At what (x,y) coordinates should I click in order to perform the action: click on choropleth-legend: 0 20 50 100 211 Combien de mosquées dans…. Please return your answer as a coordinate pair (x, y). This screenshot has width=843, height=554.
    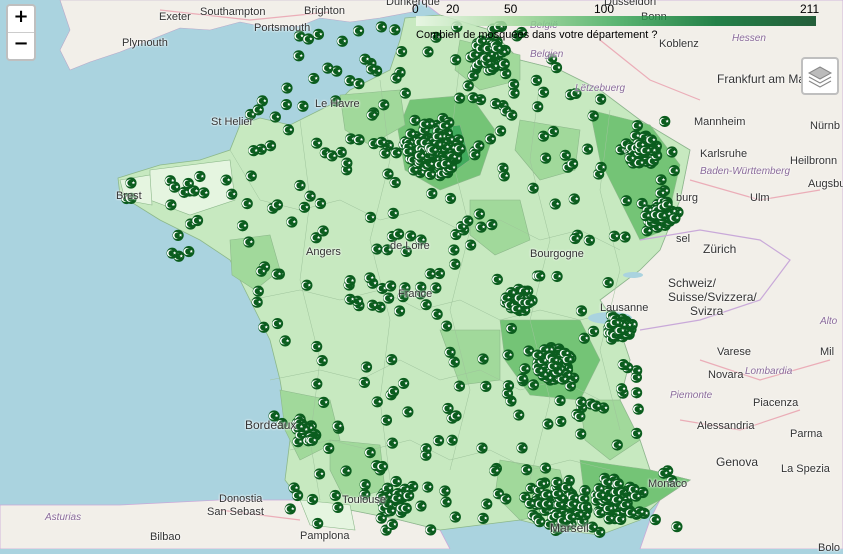
    Looking at the image, I should click on (613, 22).